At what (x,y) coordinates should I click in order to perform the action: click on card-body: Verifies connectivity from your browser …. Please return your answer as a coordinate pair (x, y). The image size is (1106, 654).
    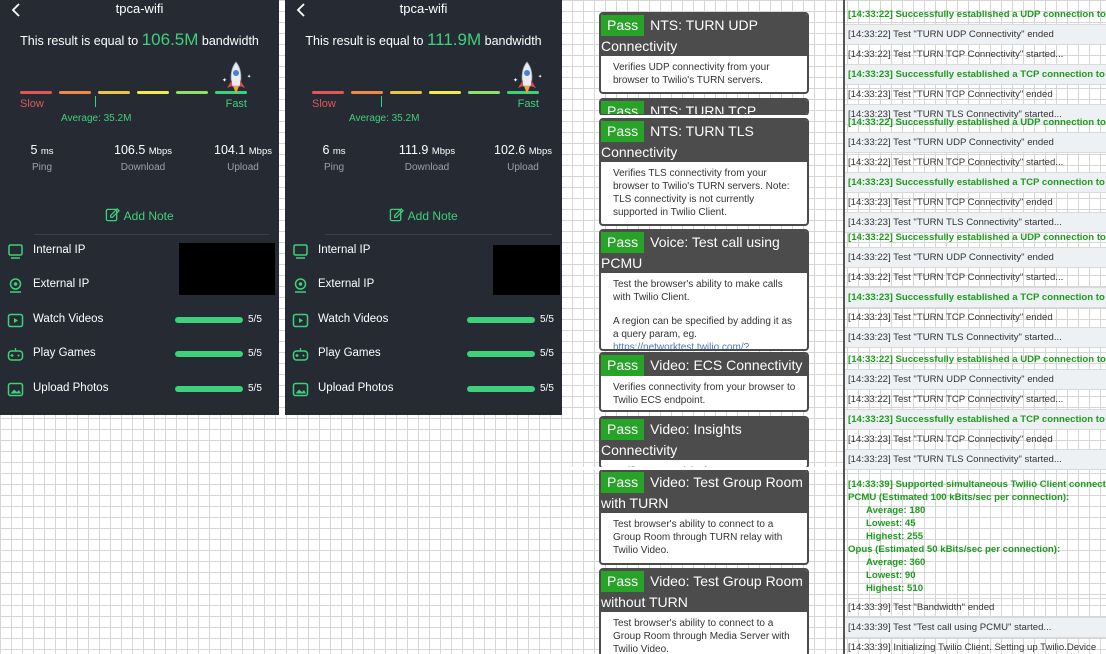
    Looking at the image, I should click on (704, 393).